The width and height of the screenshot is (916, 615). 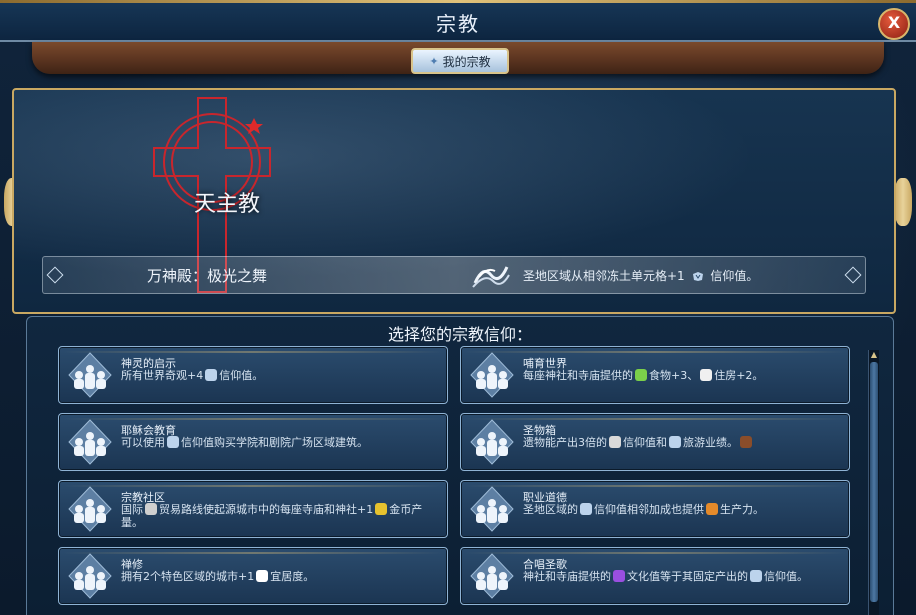 What do you see at coordinates (687, 576) in the screenshot?
I see `belief-desc-text: 文化值等于其固定产出的` at bounding box center [687, 576].